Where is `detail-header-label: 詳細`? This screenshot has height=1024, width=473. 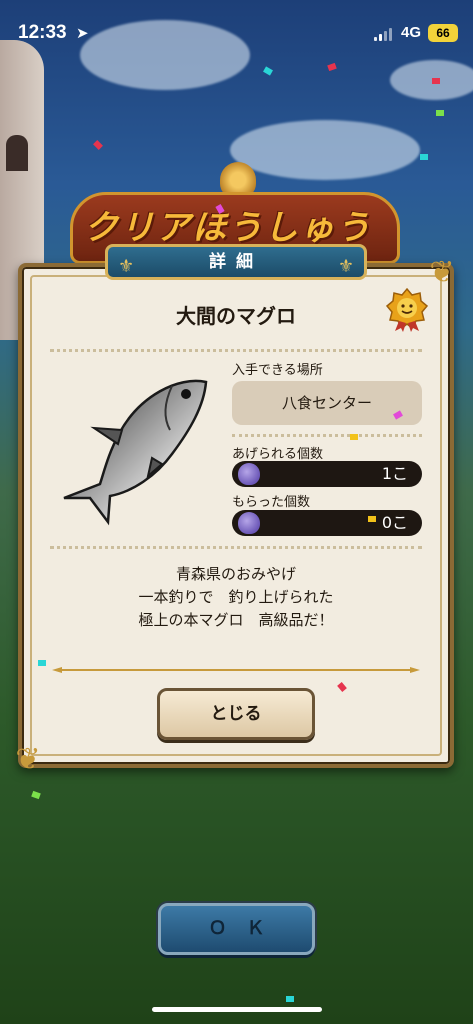
detail-header-label: 詳細 is located at coordinates (236, 262).